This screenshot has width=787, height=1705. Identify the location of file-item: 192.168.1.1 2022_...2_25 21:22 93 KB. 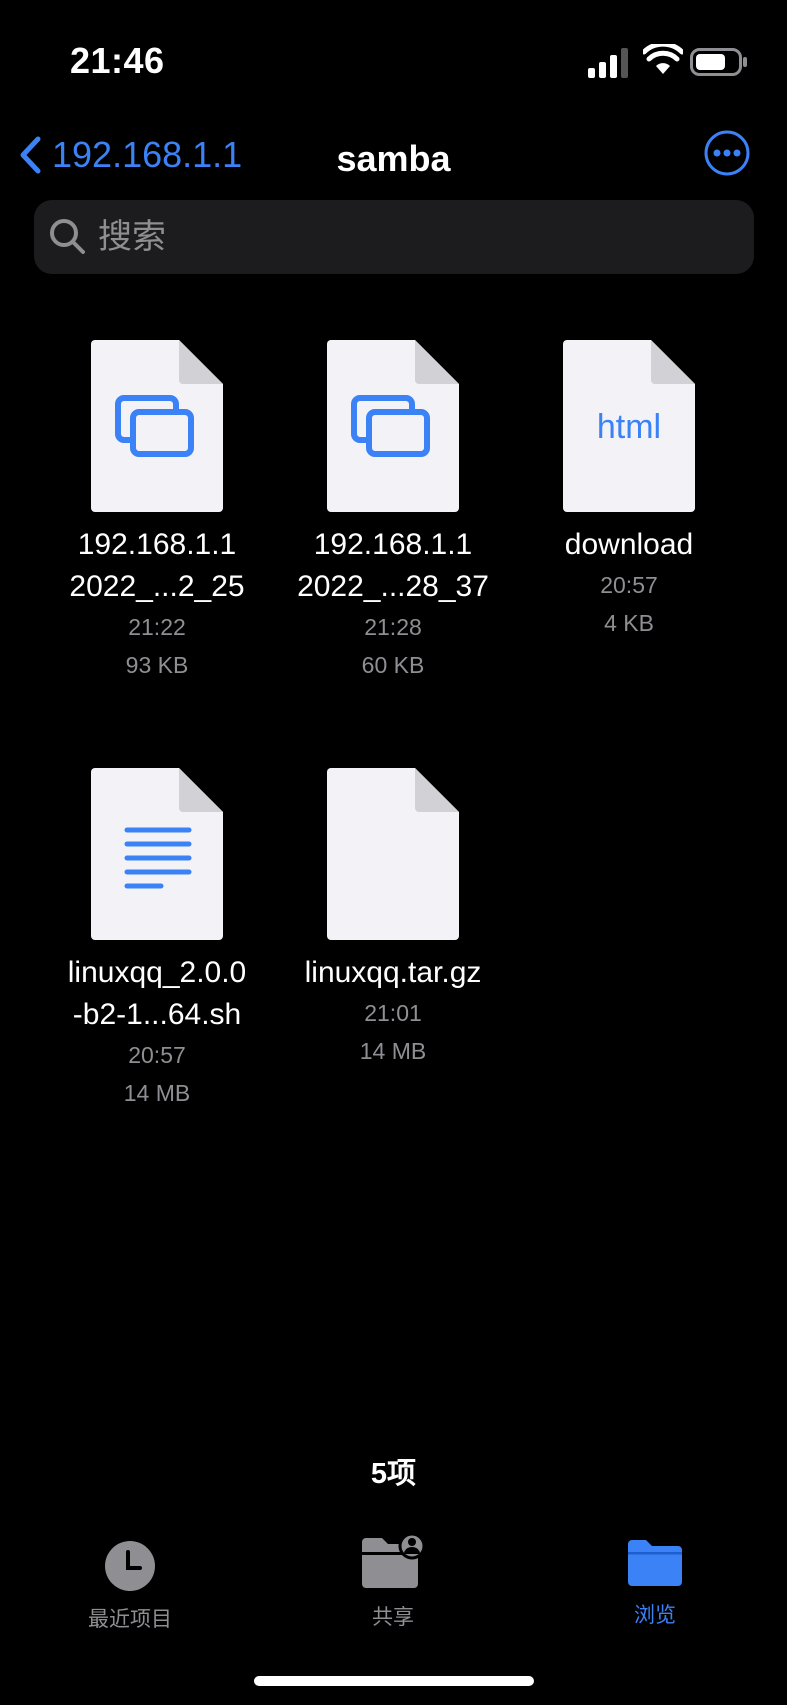
(157, 512).